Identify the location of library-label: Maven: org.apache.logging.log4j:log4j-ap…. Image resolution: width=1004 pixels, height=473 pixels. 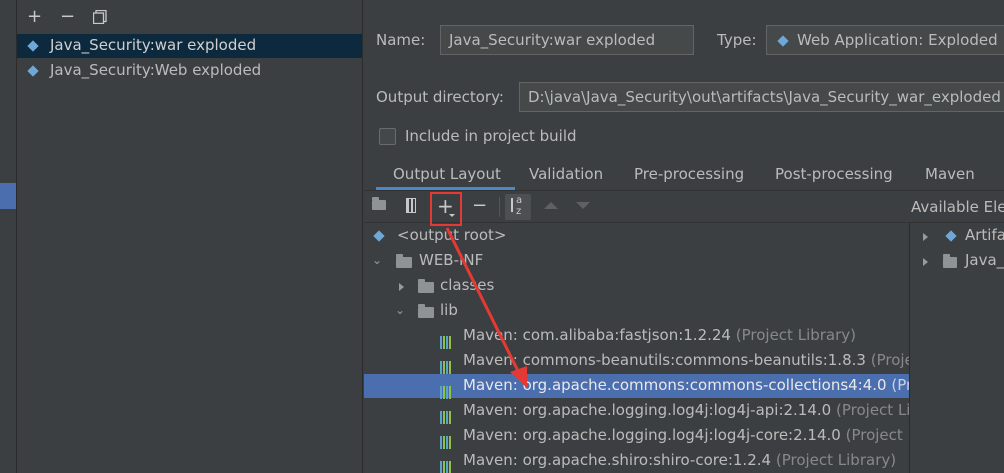
(686, 410).